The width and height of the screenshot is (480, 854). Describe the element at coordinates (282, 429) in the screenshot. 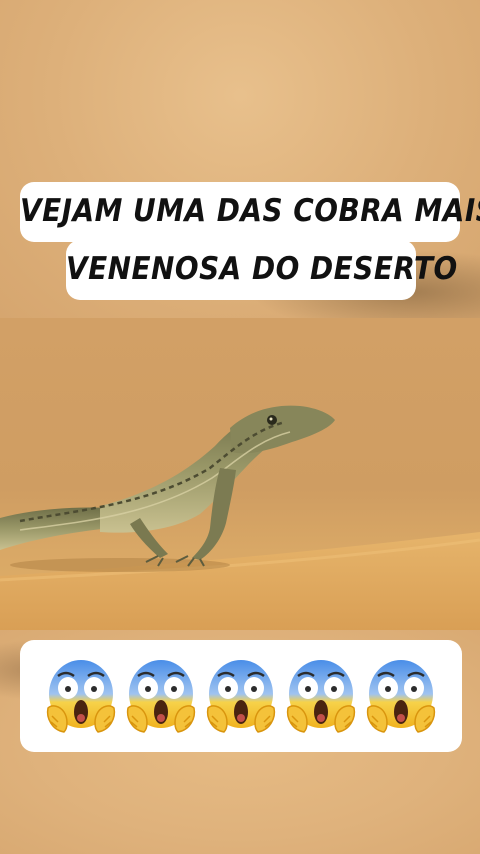

I see `lizard-head` at that location.